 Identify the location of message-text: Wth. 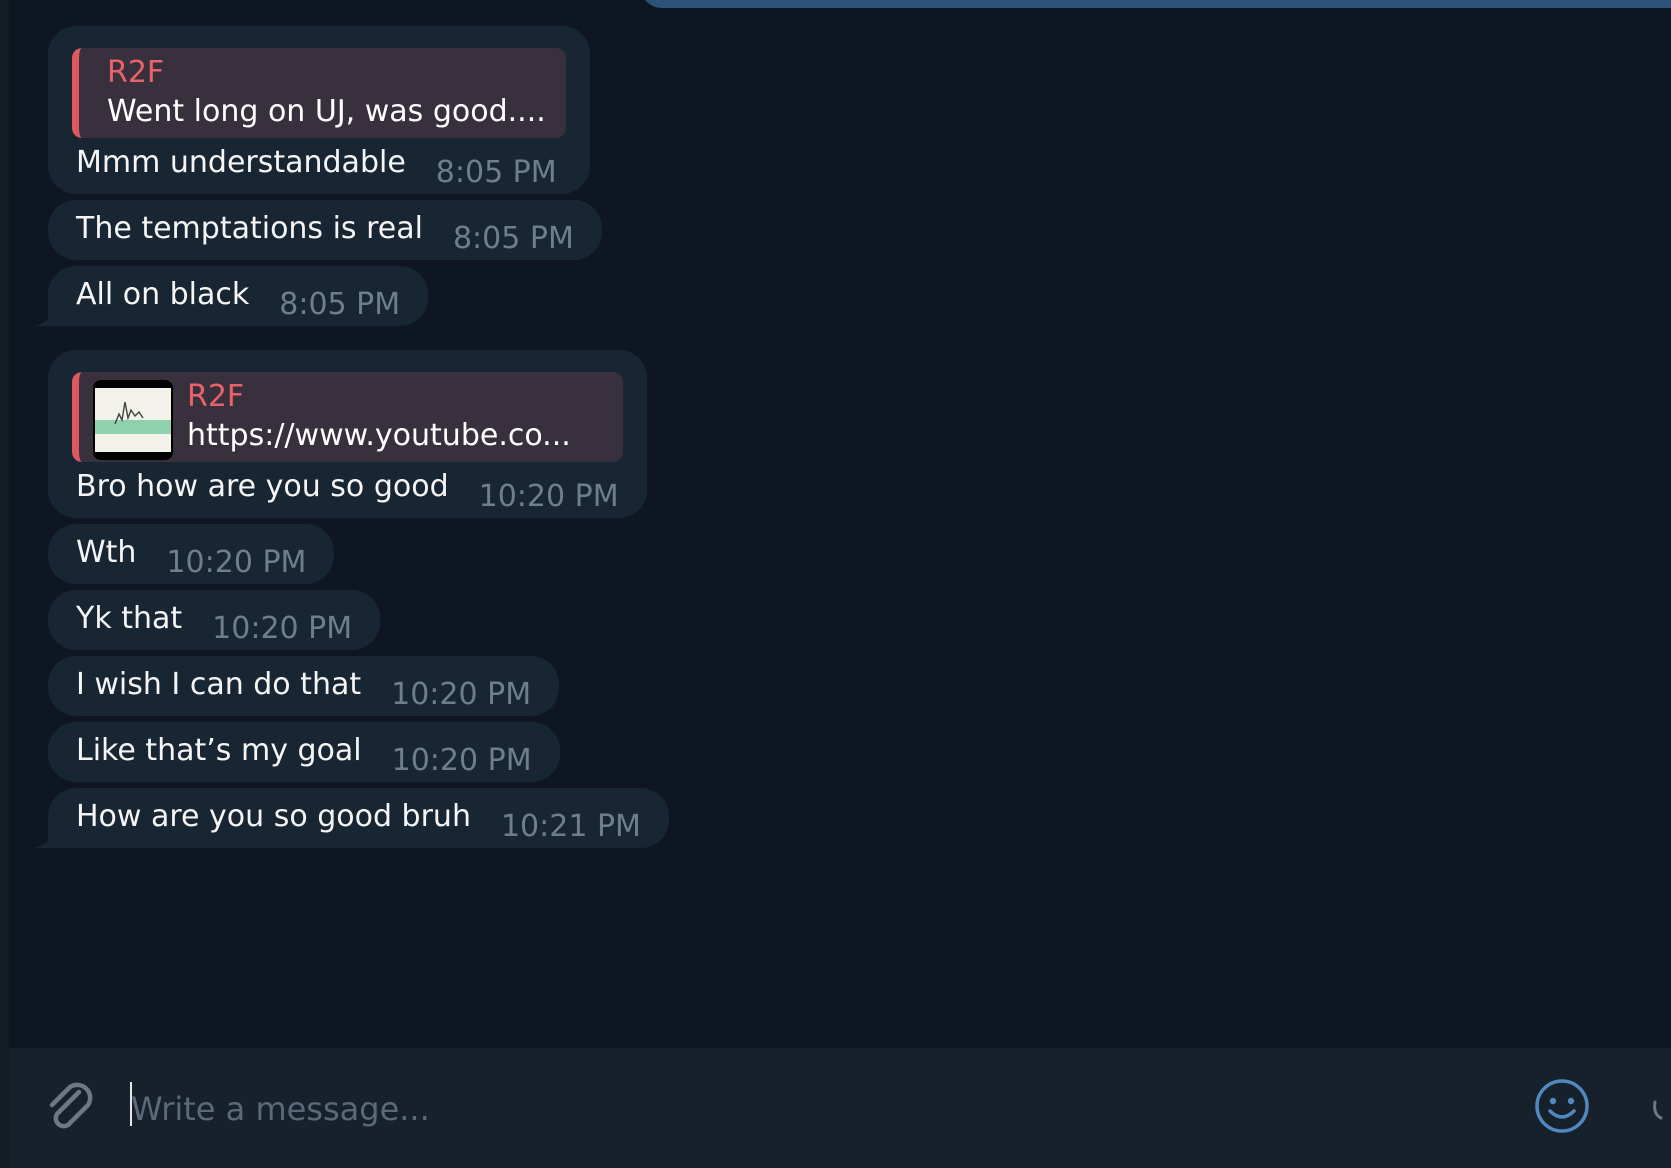
(106, 552).